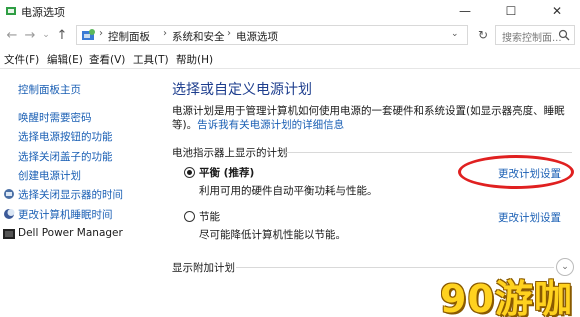  Describe the element at coordinates (9, 234) in the screenshot. I see `dell-icon` at that location.